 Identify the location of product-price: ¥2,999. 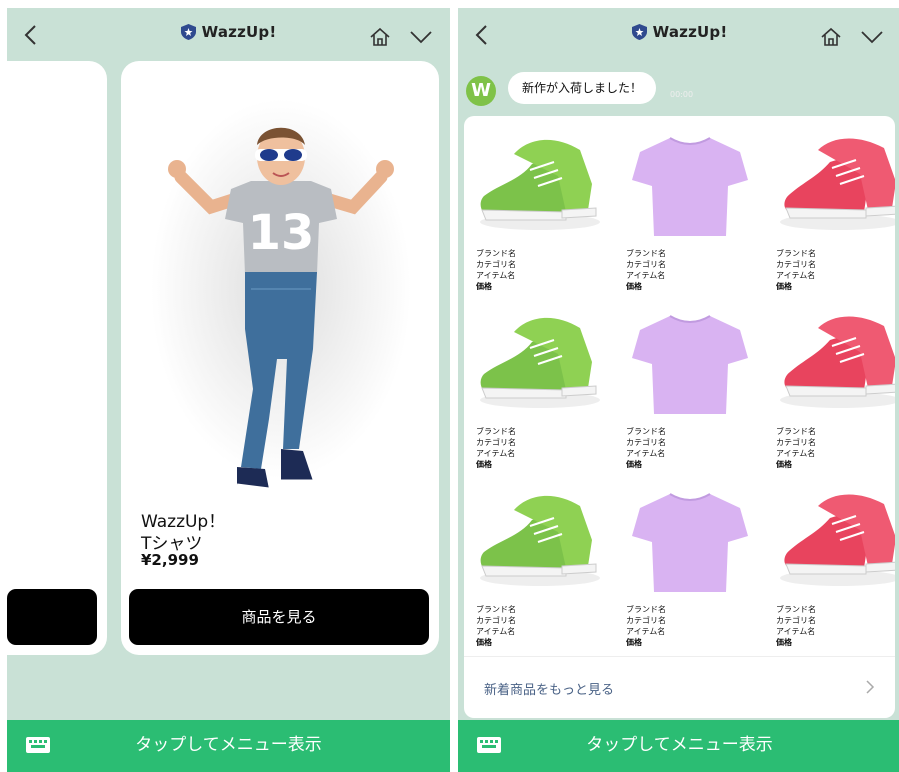
(170, 560).